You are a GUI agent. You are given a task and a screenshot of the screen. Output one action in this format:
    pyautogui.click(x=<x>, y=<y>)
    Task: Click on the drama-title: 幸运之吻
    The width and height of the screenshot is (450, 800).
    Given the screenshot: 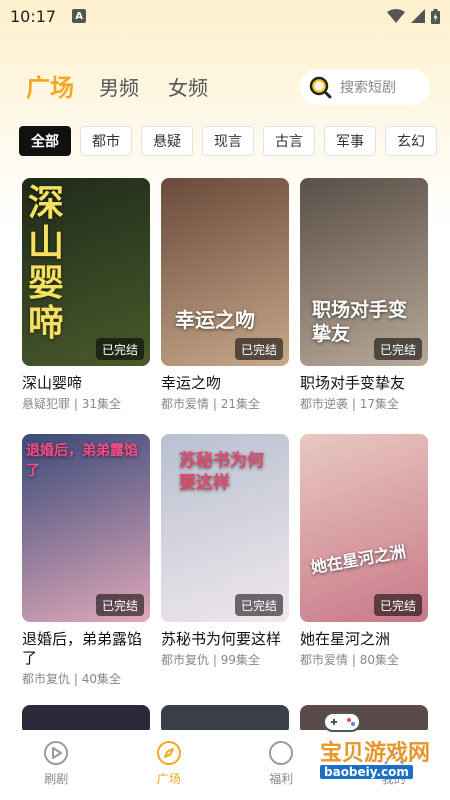 What is the action you would take?
    pyautogui.click(x=191, y=383)
    